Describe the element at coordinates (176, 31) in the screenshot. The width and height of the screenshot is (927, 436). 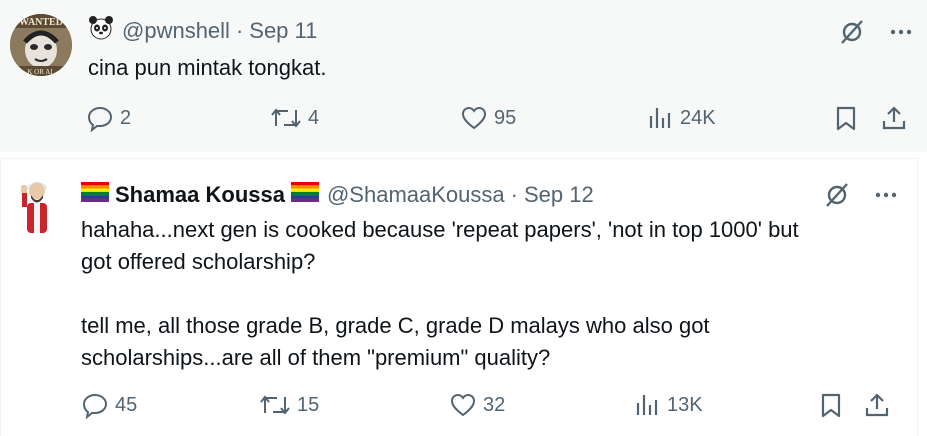
I see `username: @pwnshell` at that location.